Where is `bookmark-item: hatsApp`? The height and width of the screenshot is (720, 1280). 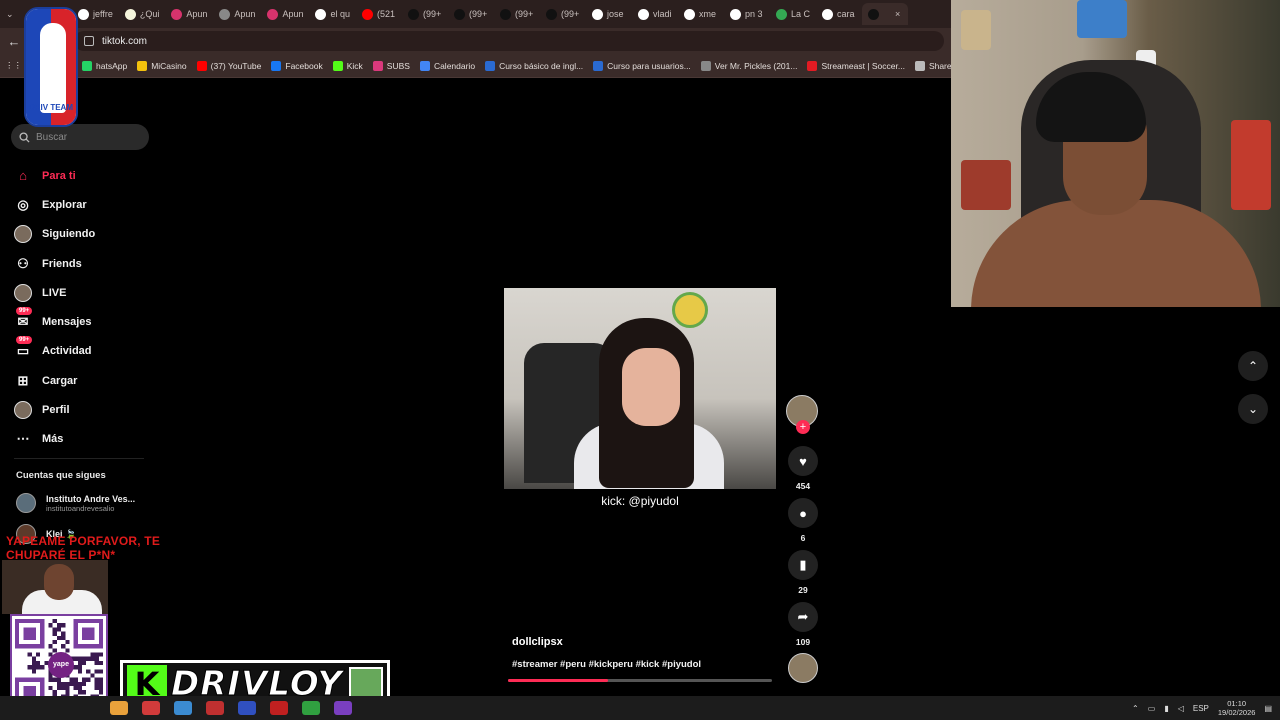 bookmark-item: hatsApp is located at coordinates (104, 65).